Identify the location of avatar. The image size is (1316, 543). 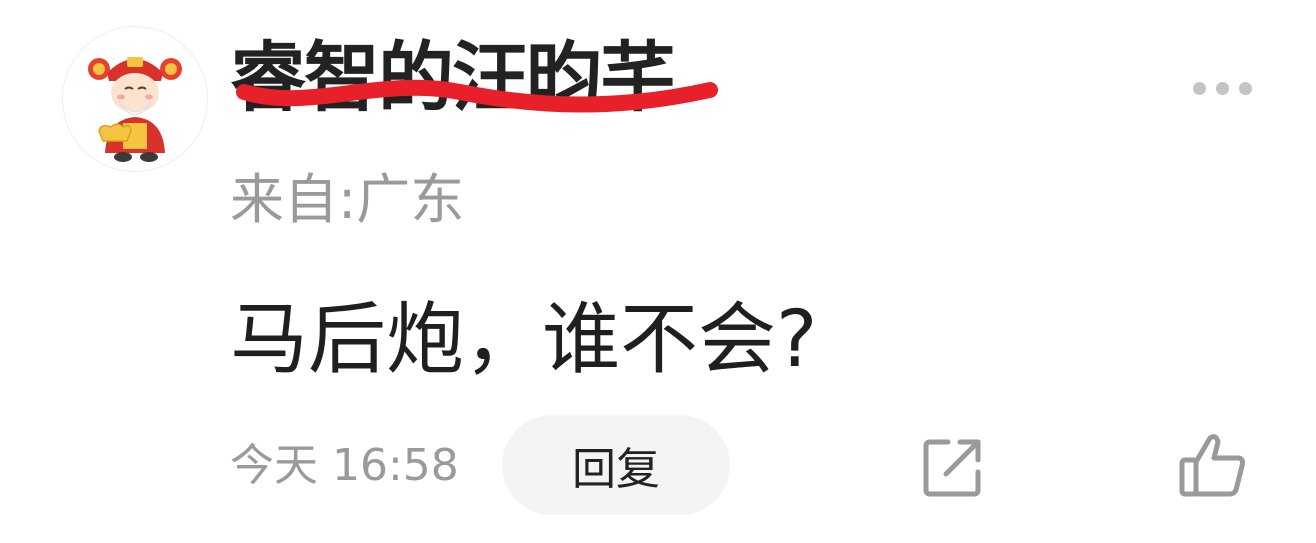
(135, 99).